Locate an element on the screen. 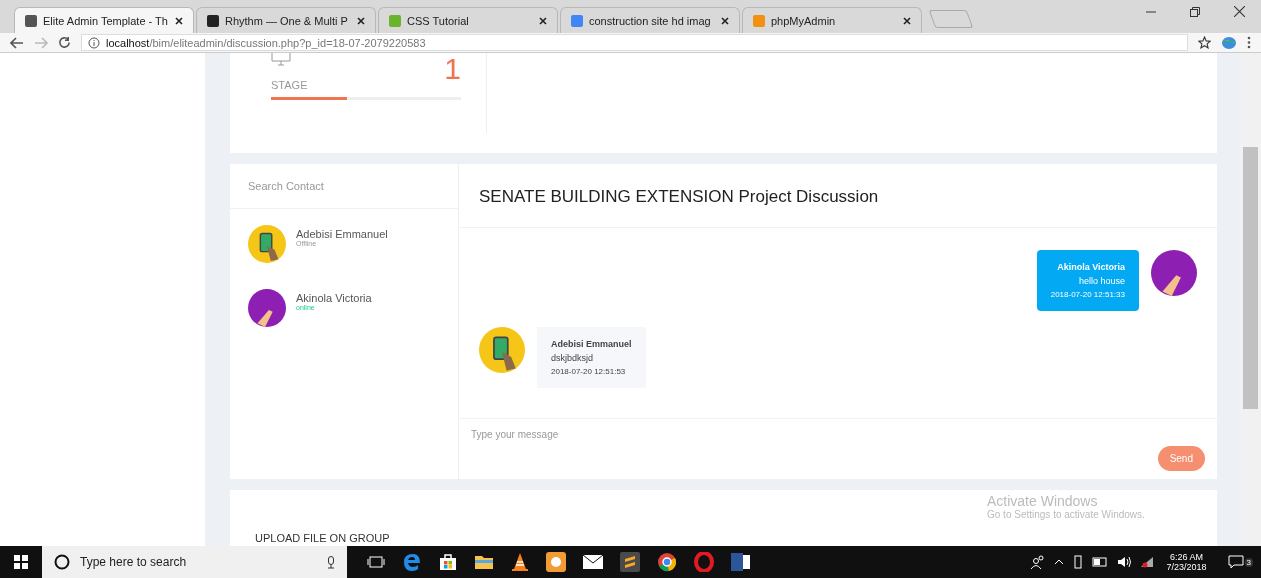 Image resolution: width=1261 pixels, height=578 pixels. store-icon is located at coordinates (448, 562).